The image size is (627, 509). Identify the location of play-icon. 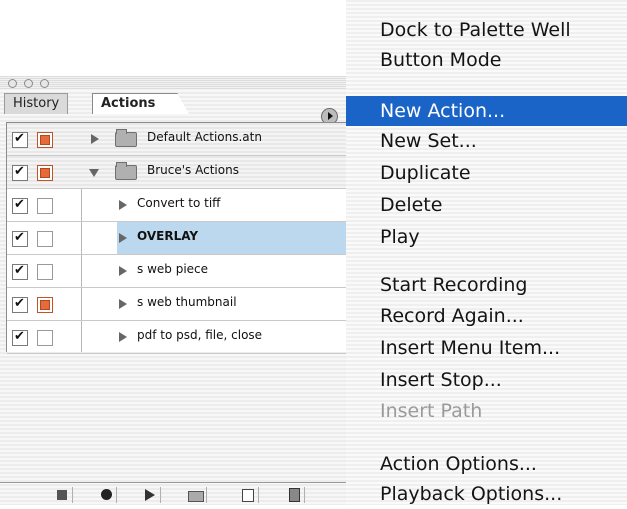
(150, 495).